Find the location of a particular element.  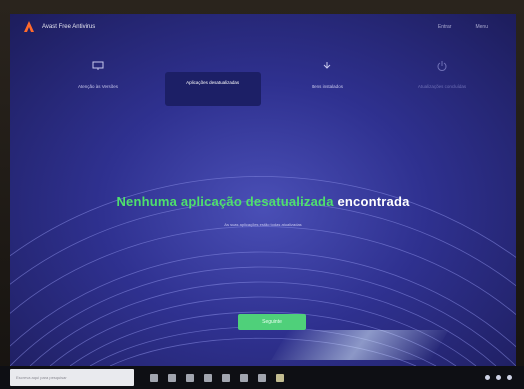

system-tray is located at coordinates (498, 377).